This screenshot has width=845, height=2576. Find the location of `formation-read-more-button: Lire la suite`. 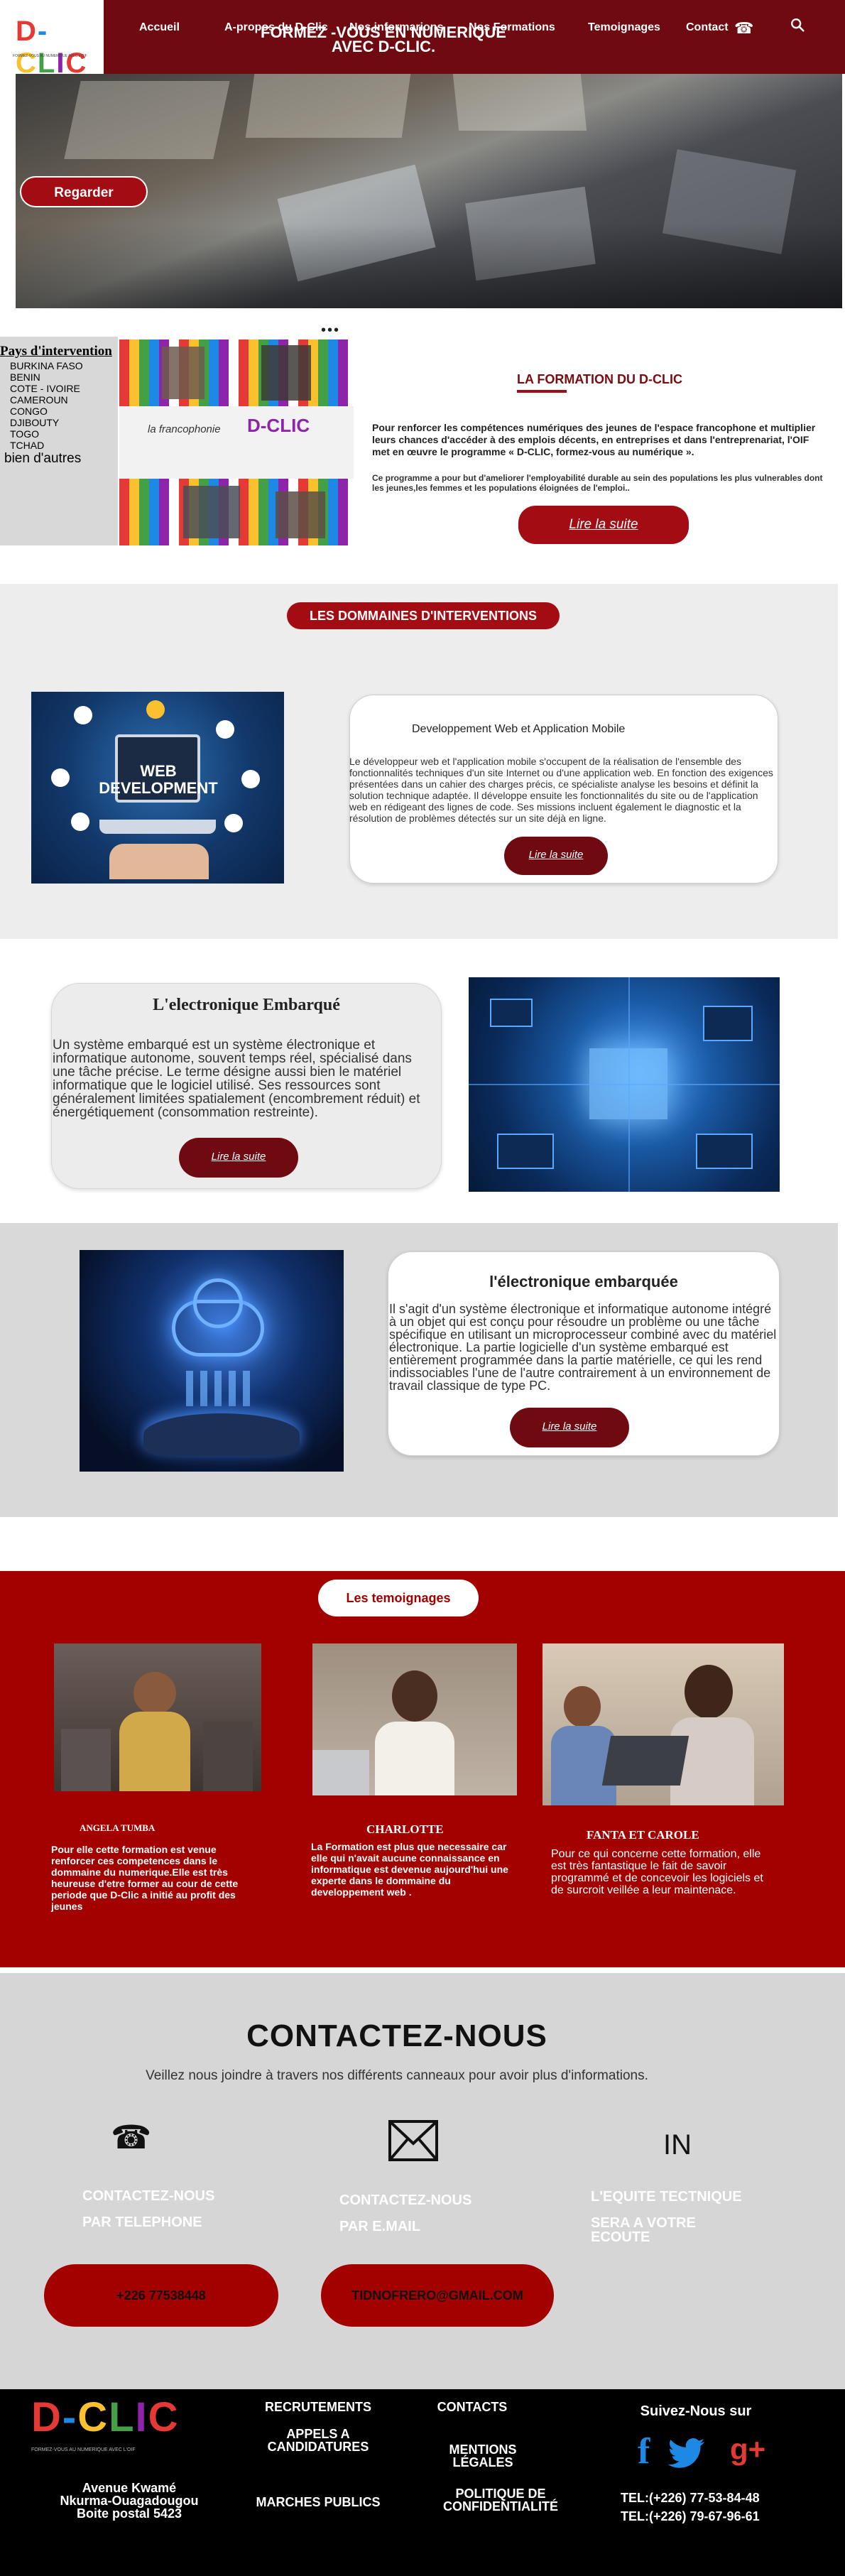

formation-read-more-button: Lire la suite is located at coordinates (603, 525).